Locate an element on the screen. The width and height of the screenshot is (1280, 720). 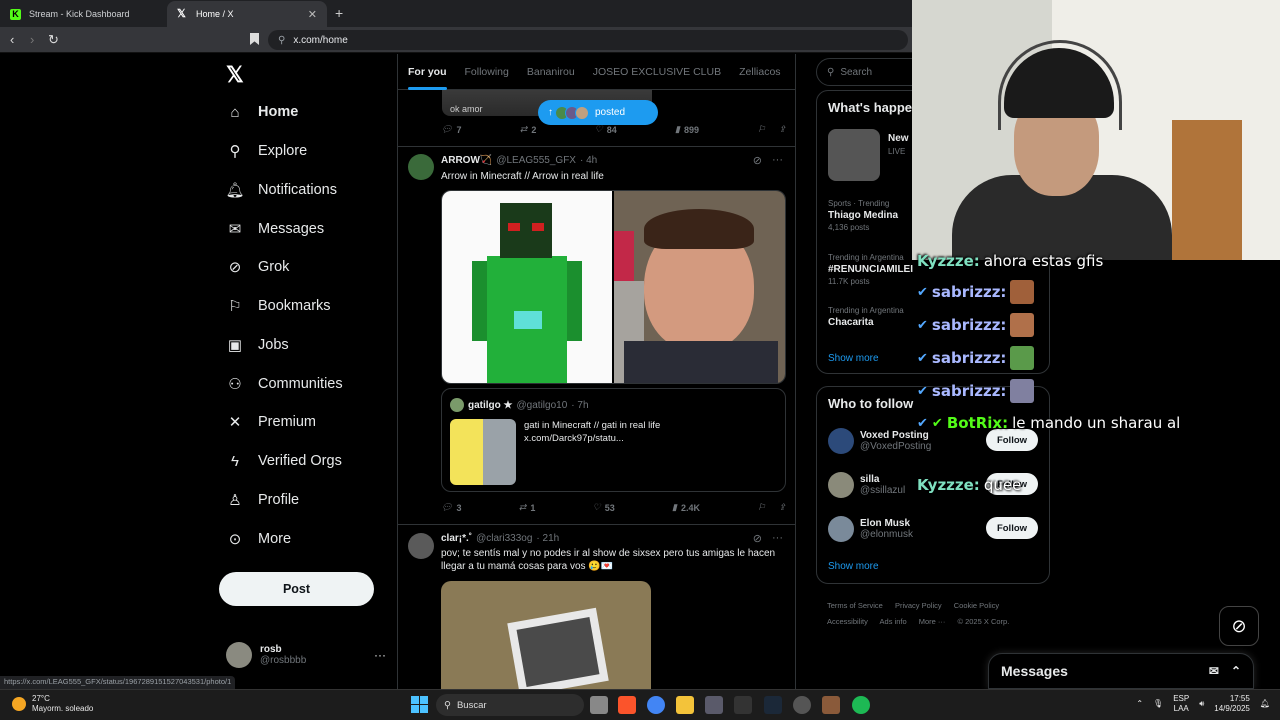
views-button: ▮ 899 is located at coordinates (687, 129).